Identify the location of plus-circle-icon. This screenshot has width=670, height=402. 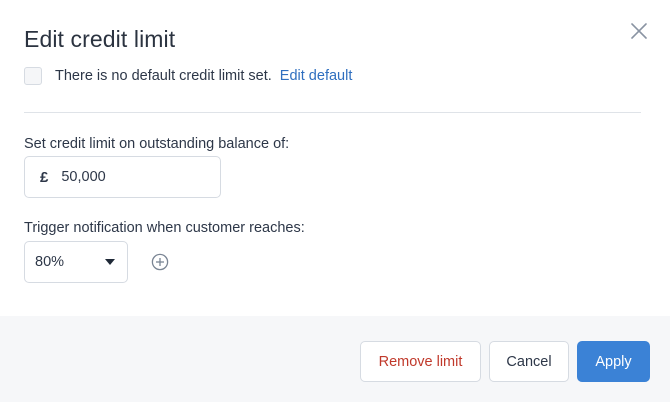
(160, 262).